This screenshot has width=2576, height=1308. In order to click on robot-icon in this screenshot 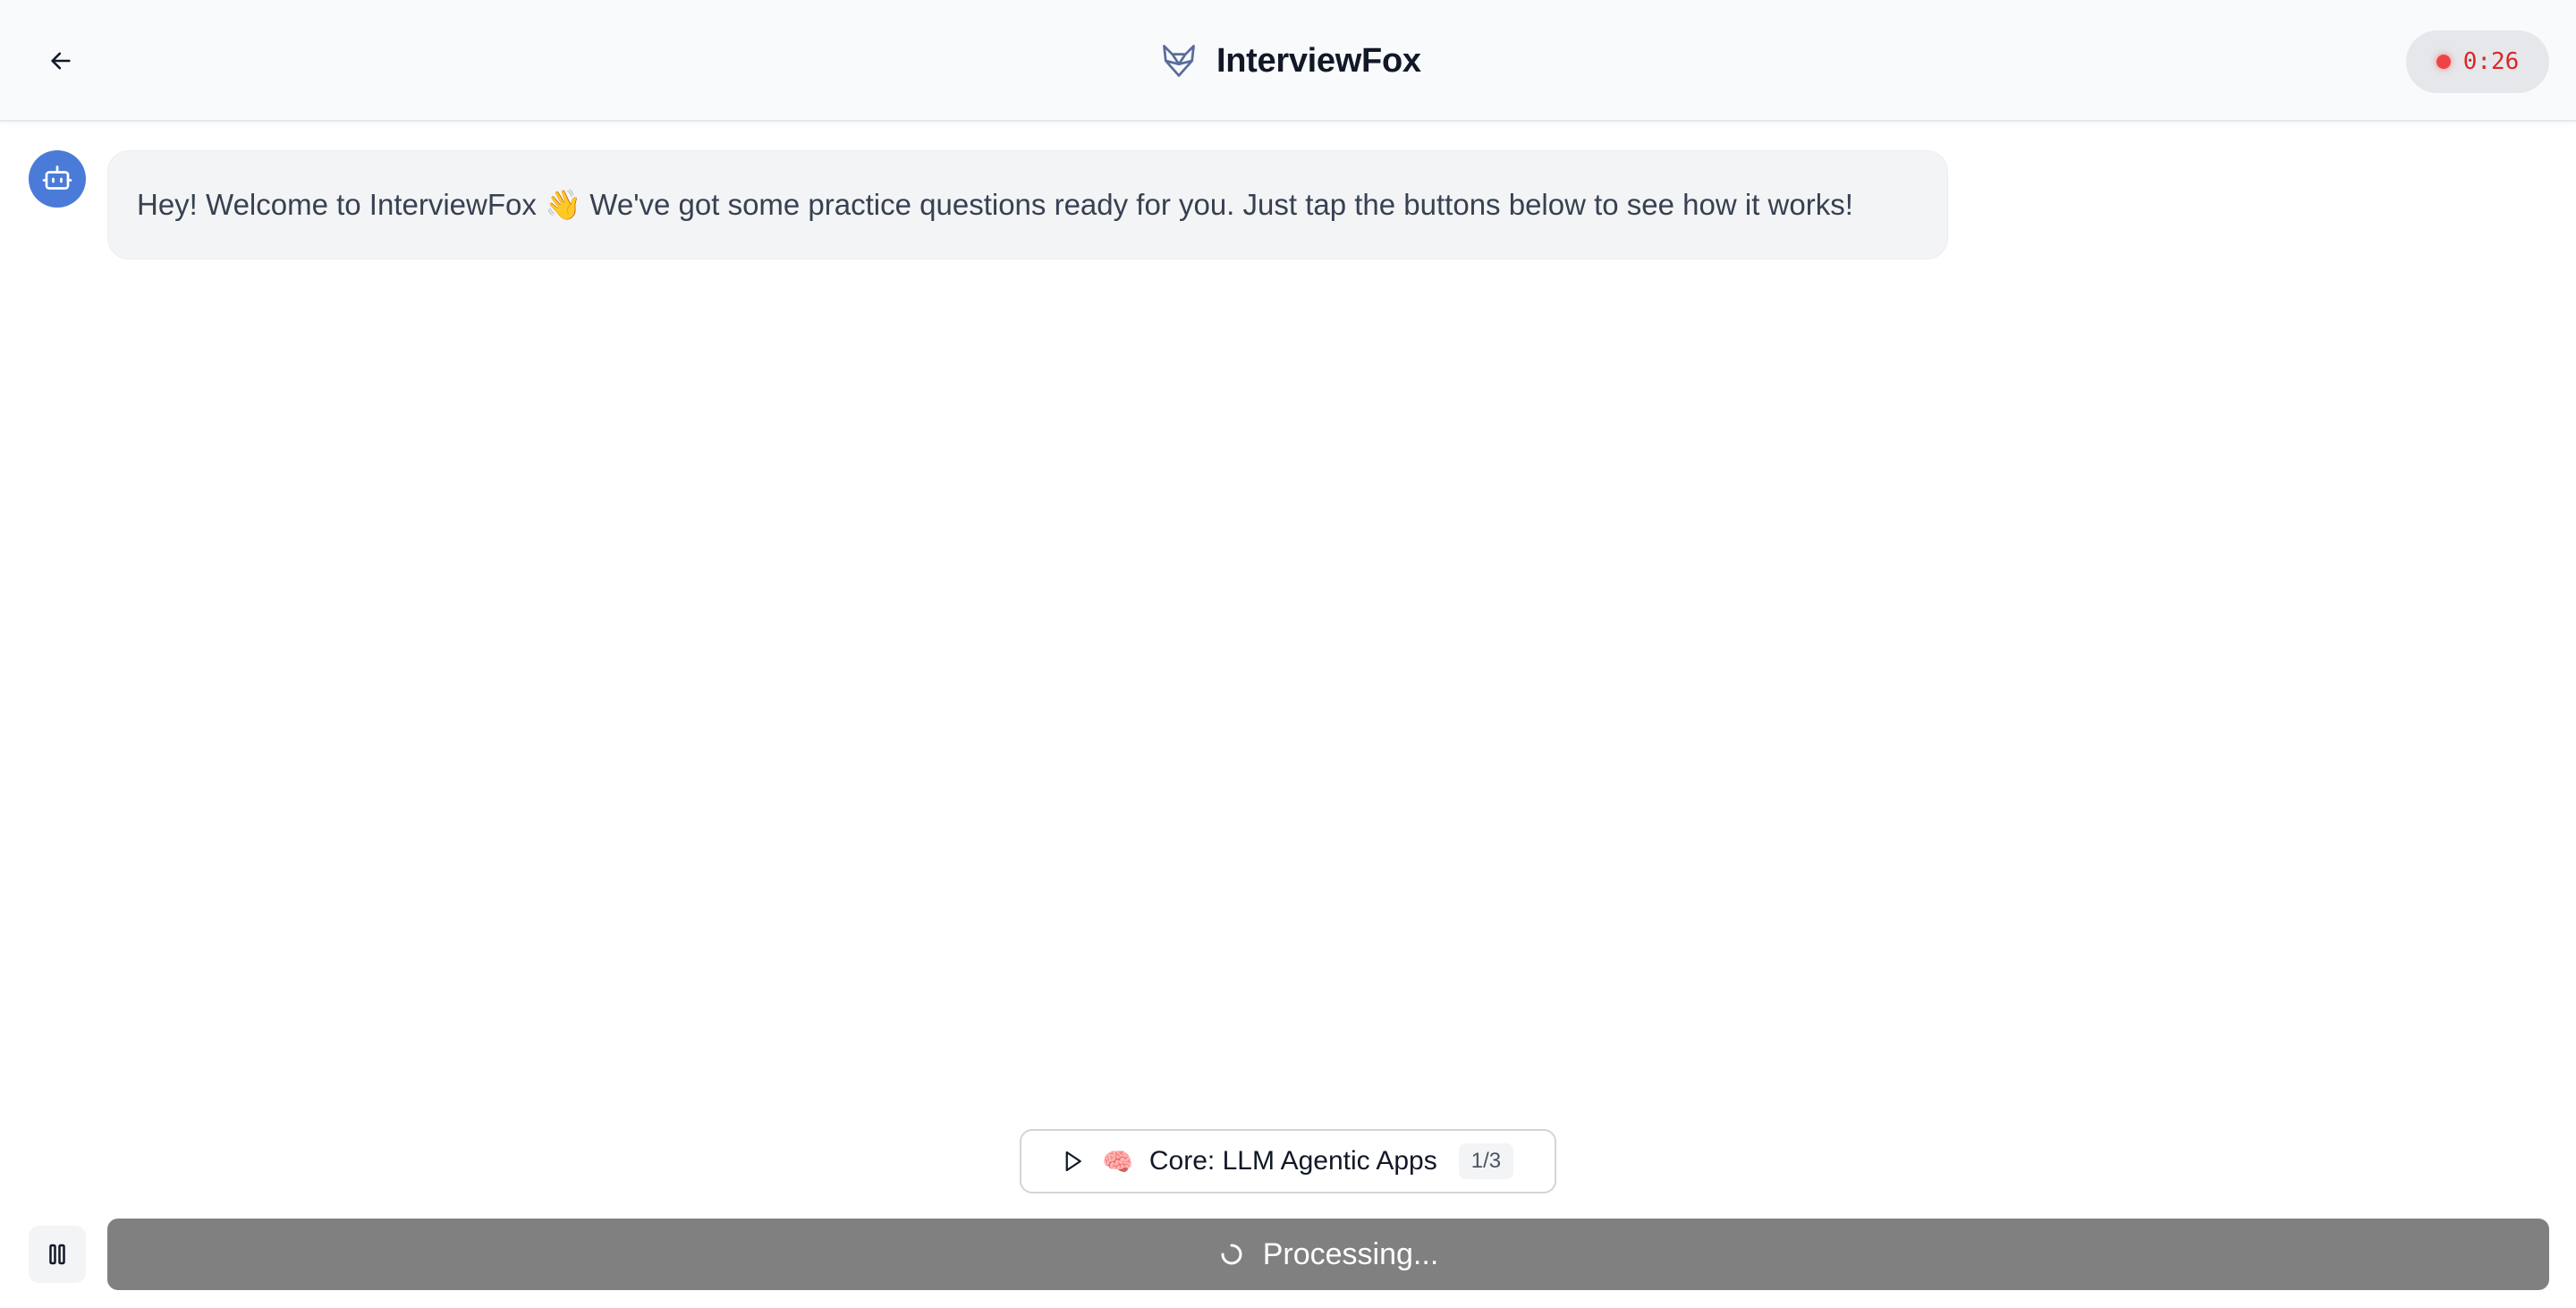, I will do `click(57, 178)`.